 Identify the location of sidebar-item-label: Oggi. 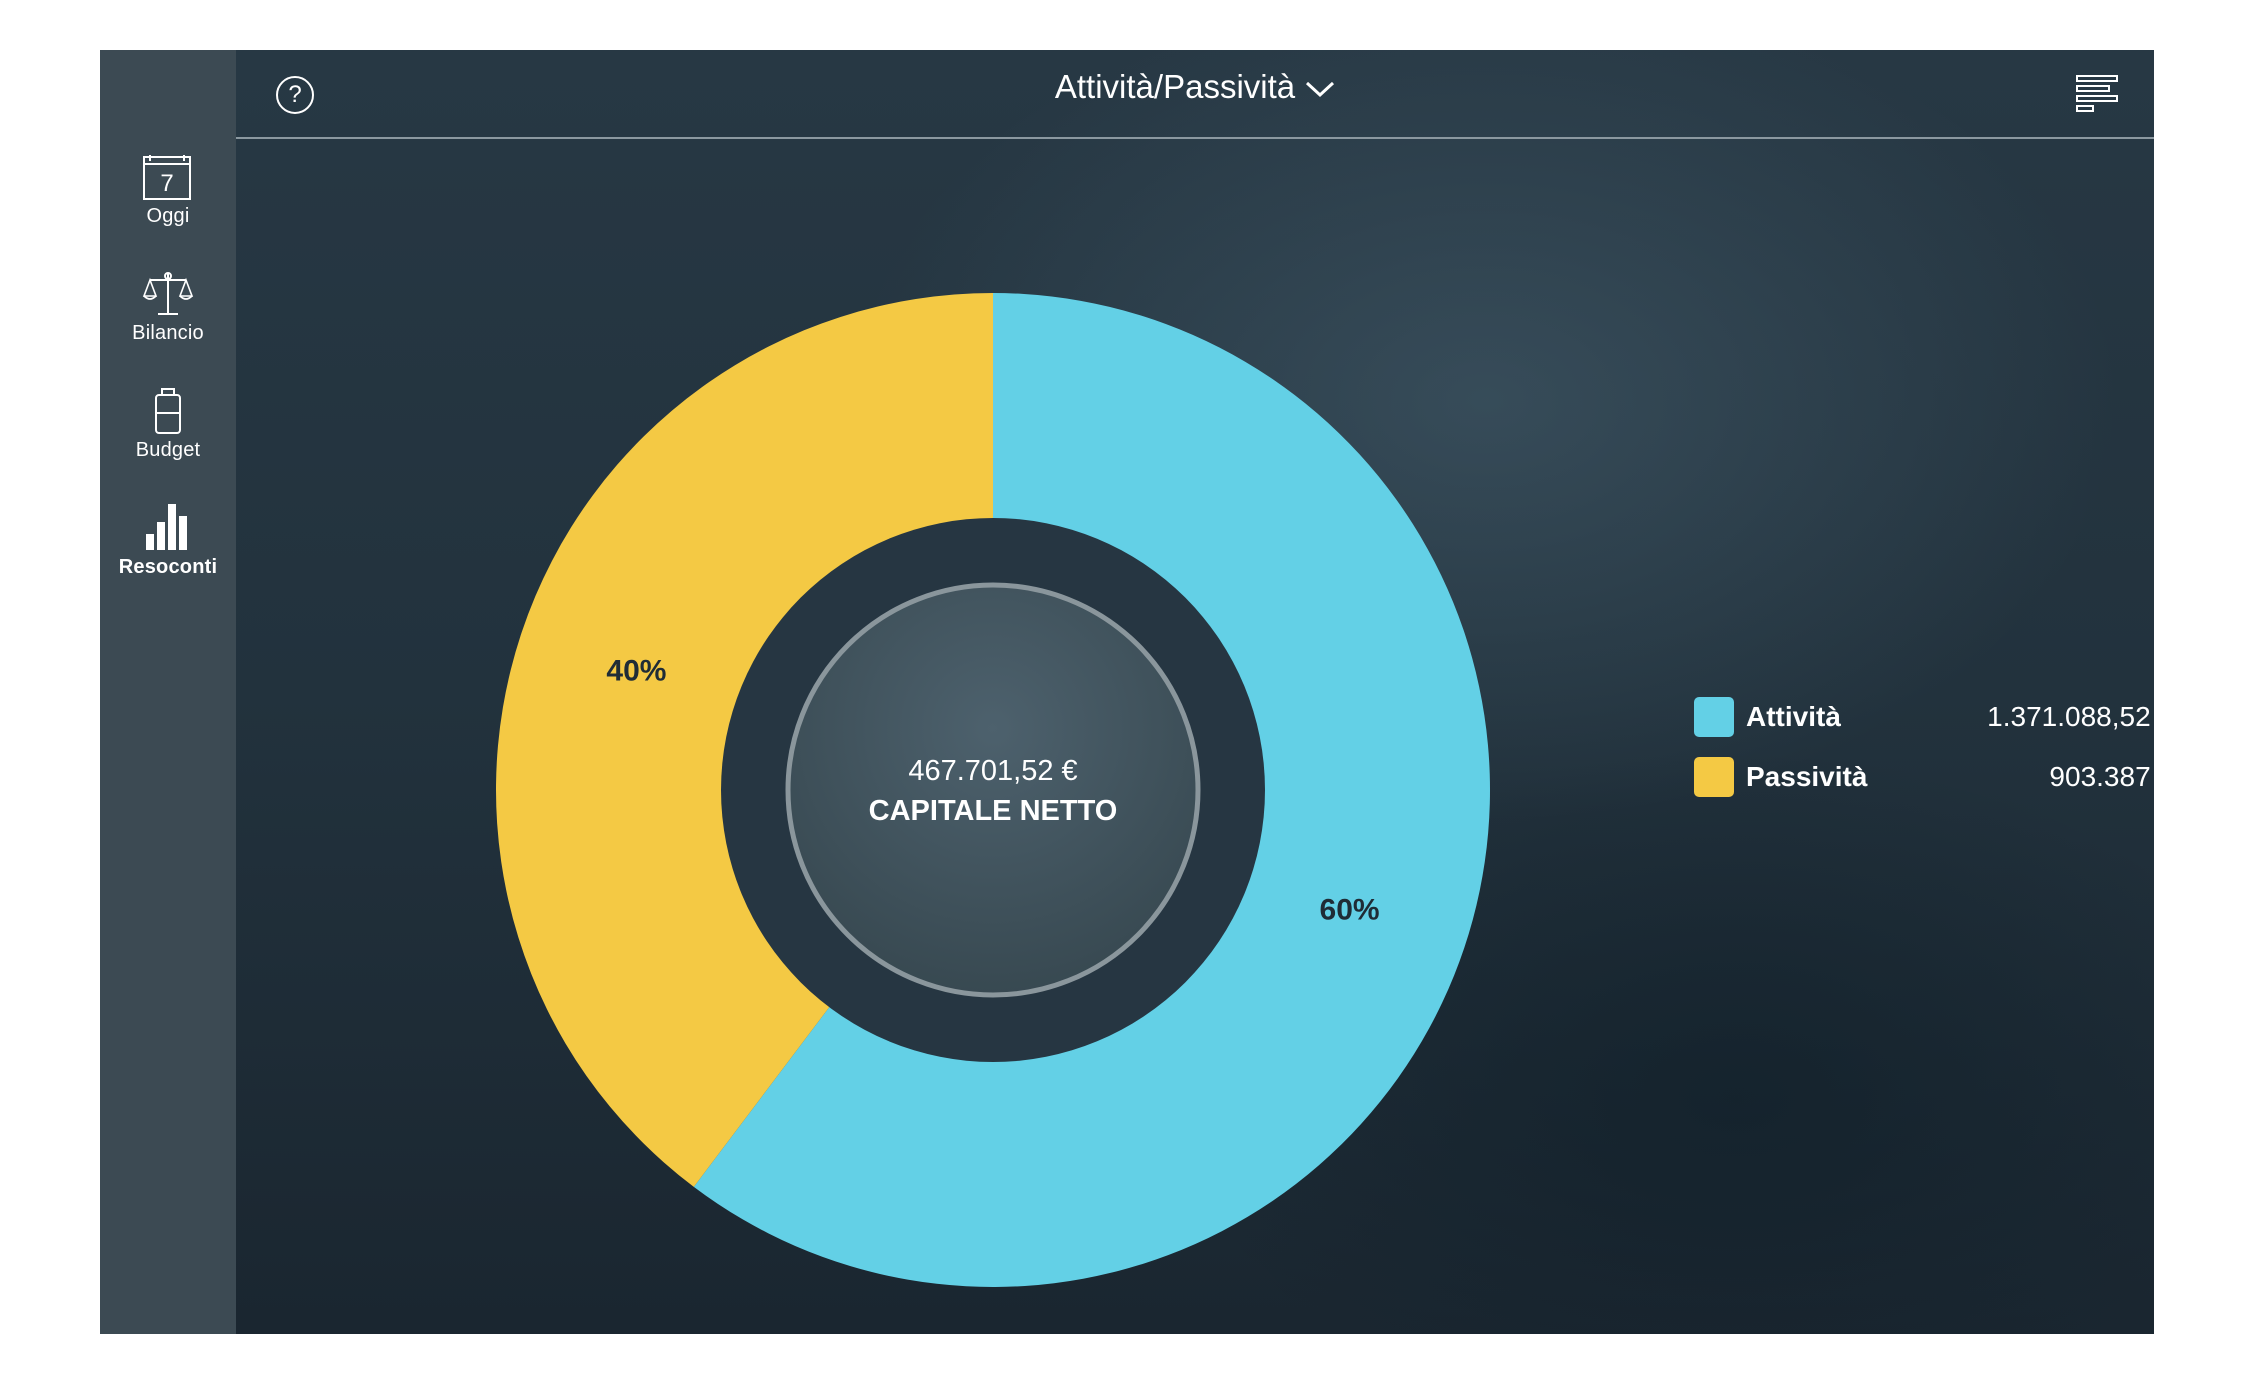
(168, 216).